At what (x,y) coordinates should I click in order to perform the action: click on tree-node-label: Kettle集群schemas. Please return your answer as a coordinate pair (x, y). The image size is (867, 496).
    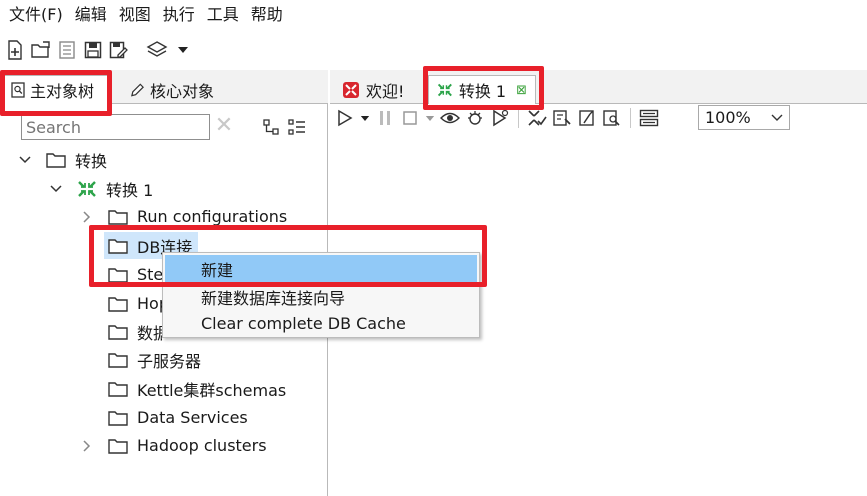
    Looking at the image, I should click on (212, 390).